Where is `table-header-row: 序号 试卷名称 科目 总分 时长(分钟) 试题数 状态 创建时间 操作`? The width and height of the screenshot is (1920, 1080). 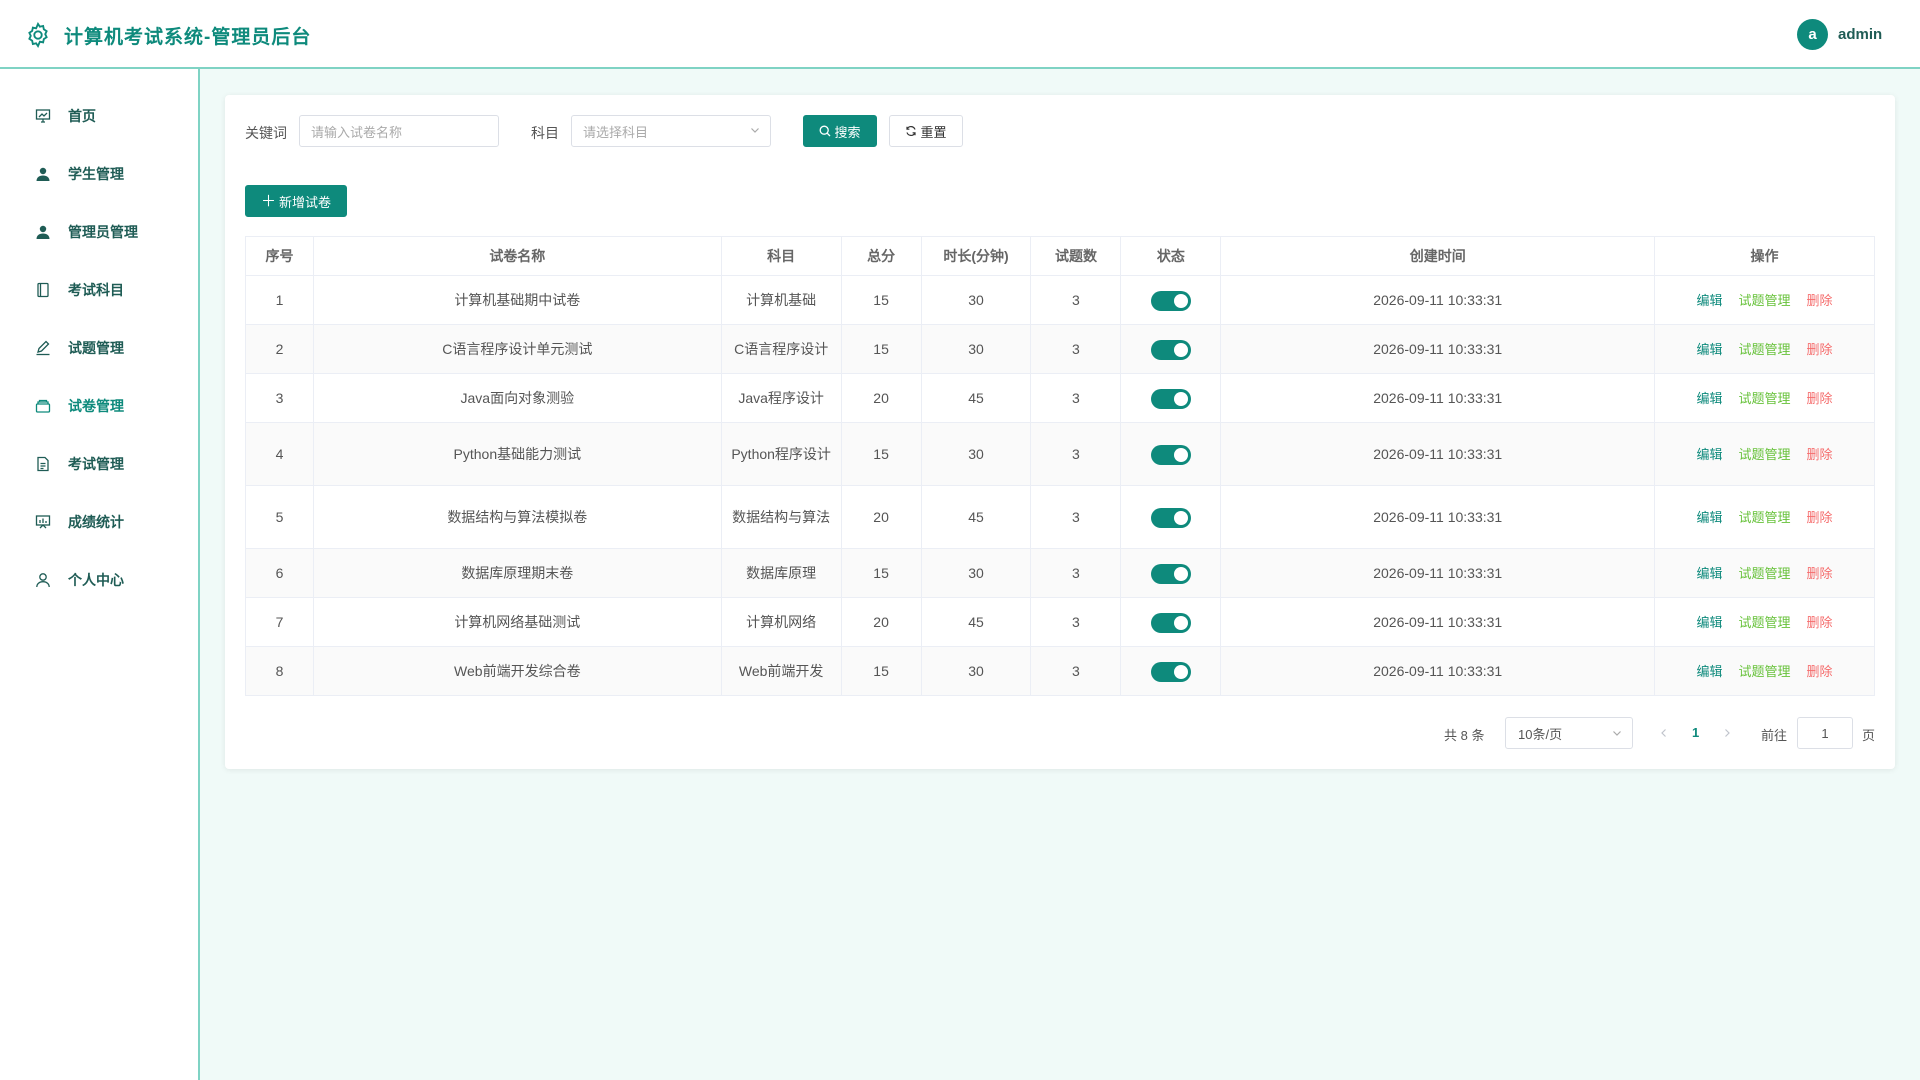 table-header-row: 序号 试卷名称 科目 总分 时长(分钟) 试题数 状态 创建时间 操作 is located at coordinates (1060, 256).